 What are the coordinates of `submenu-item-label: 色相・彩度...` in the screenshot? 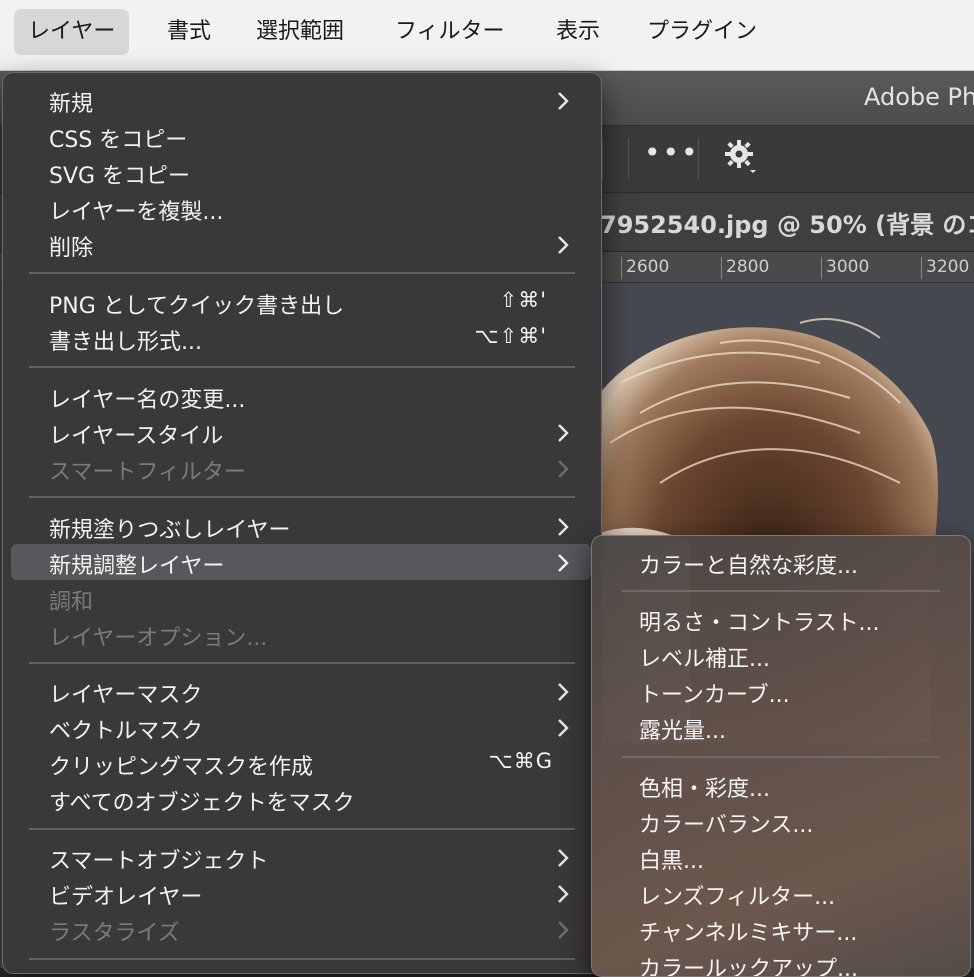 It's located at (704, 789).